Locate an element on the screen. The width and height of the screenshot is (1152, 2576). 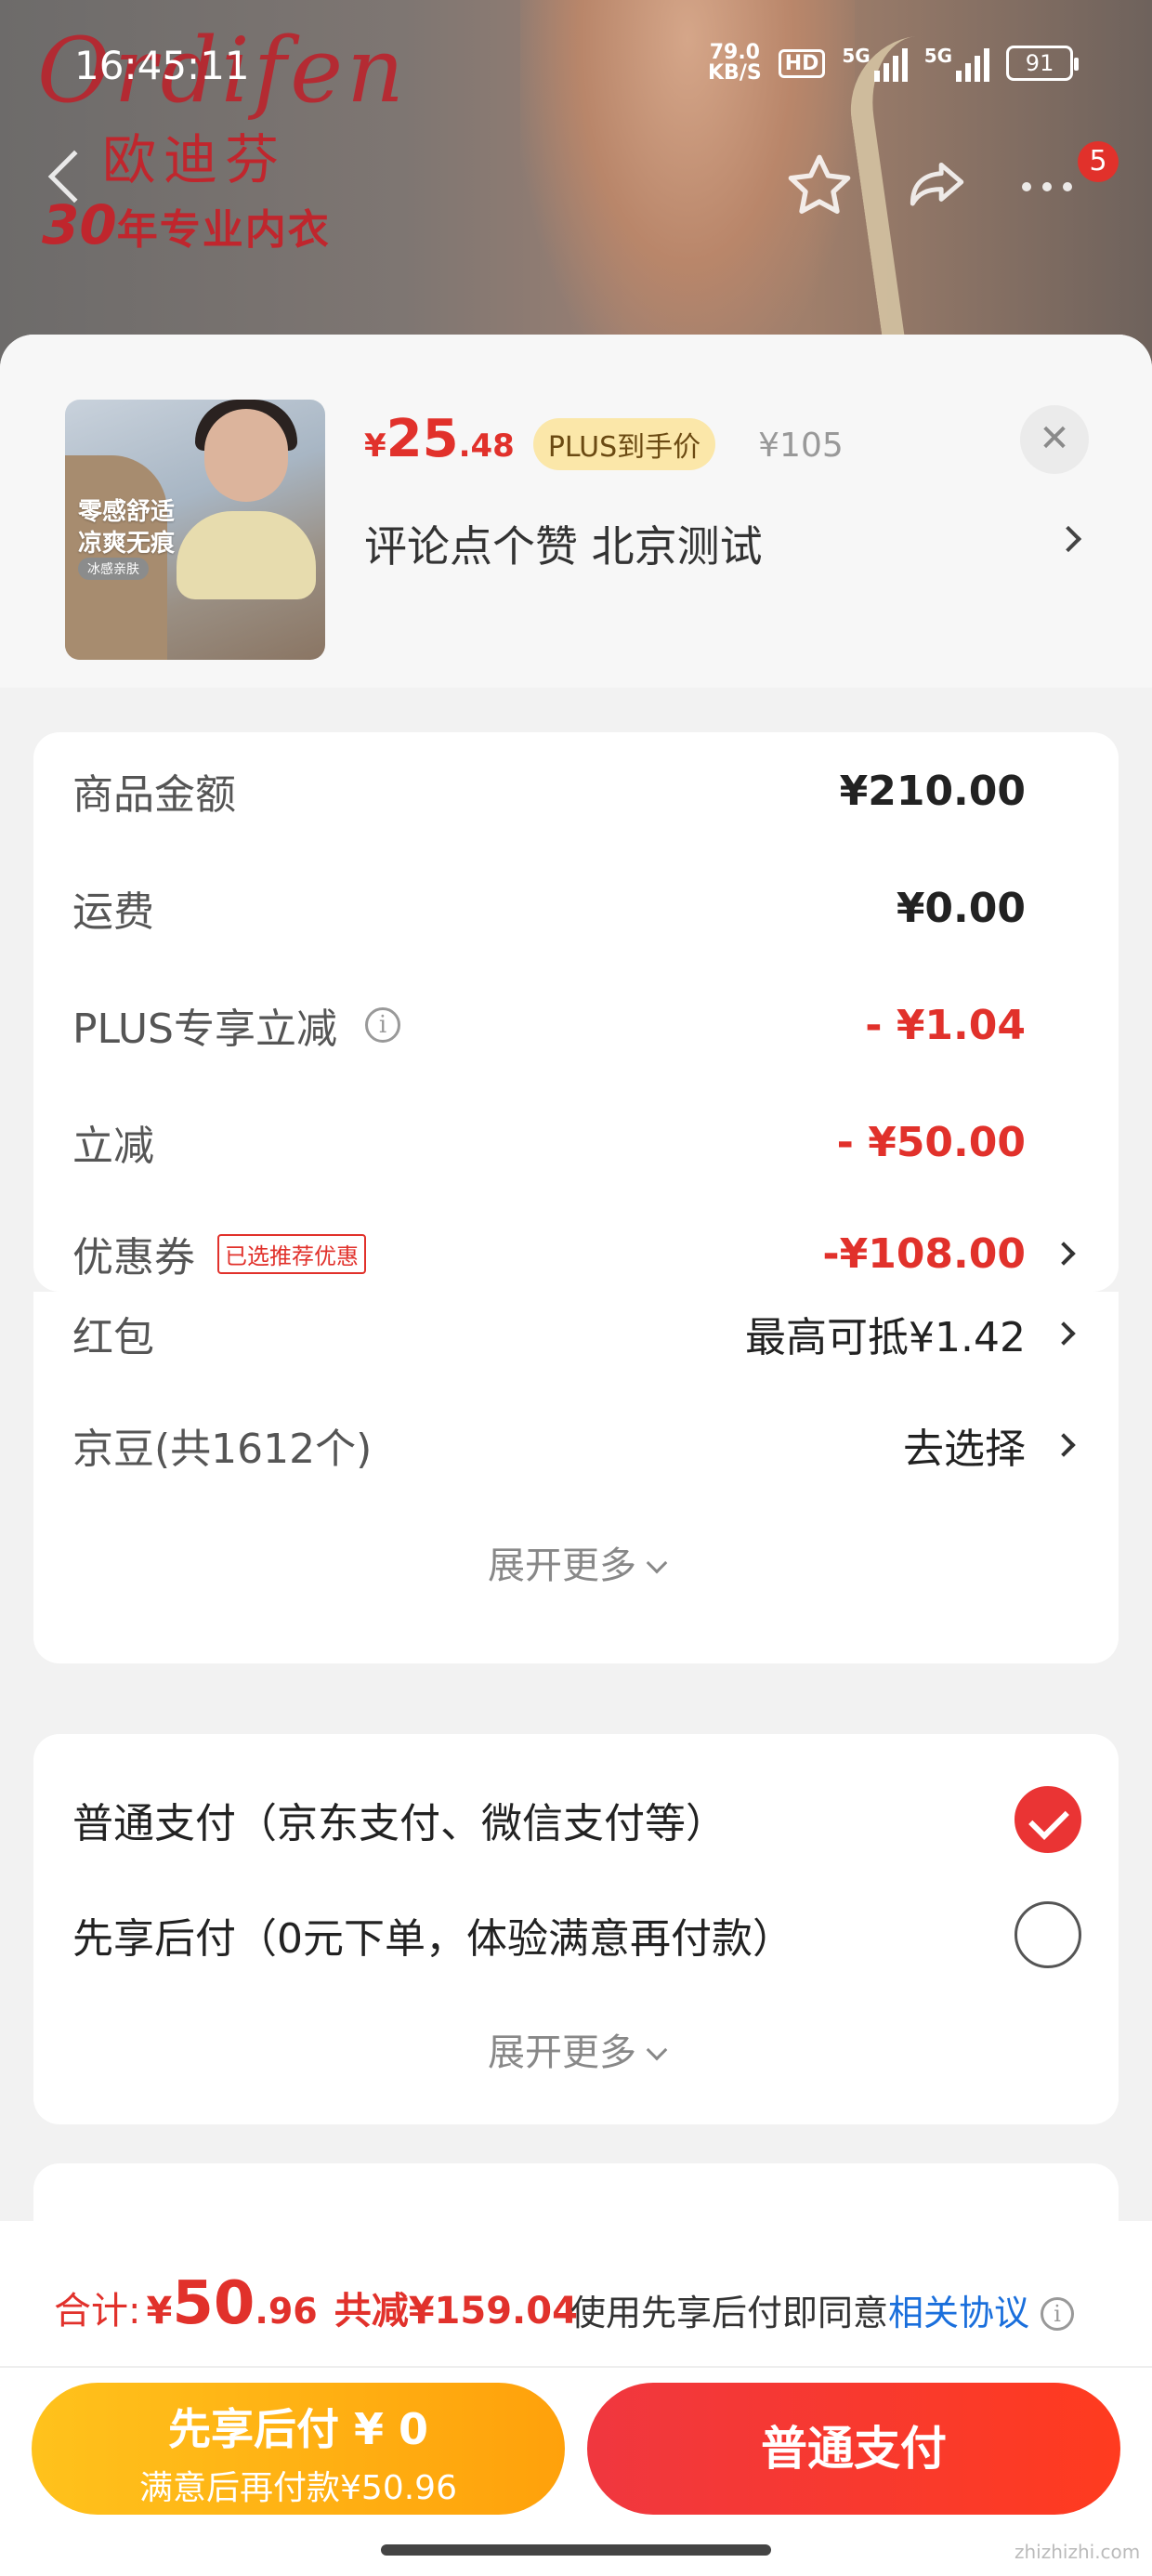
product-spec: 评论点个赞 北京测试 is located at coordinates (563, 543).